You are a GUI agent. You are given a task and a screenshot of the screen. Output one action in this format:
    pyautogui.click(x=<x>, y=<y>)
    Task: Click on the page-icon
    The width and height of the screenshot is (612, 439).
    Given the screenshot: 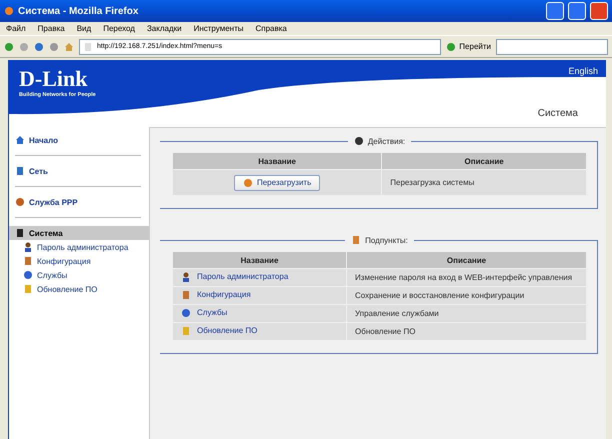 What is the action you would take?
    pyautogui.click(x=88, y=47)
    